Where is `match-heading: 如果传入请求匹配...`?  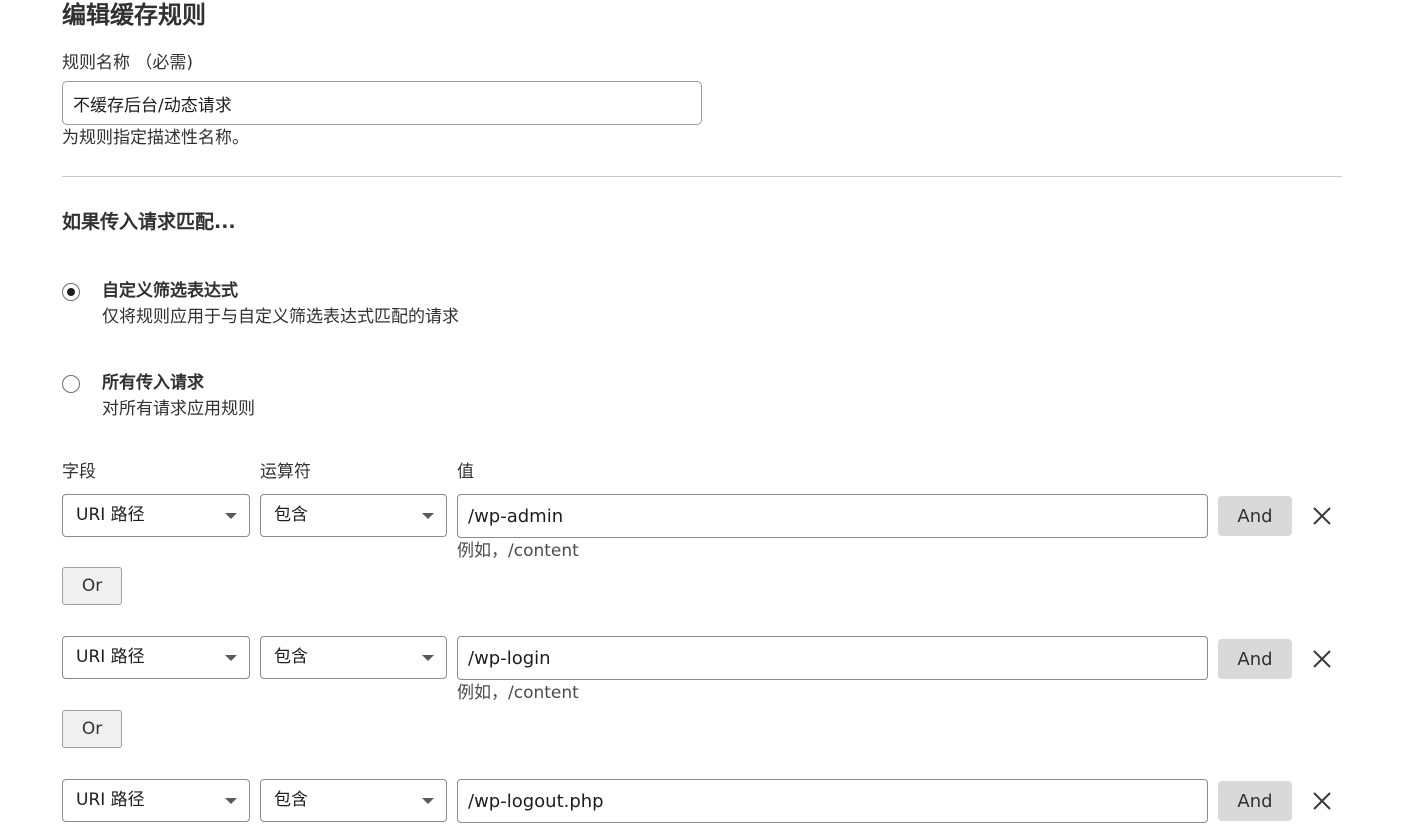
match-heading: 如果传入请求匹配... is located at coordinates (149, 222).